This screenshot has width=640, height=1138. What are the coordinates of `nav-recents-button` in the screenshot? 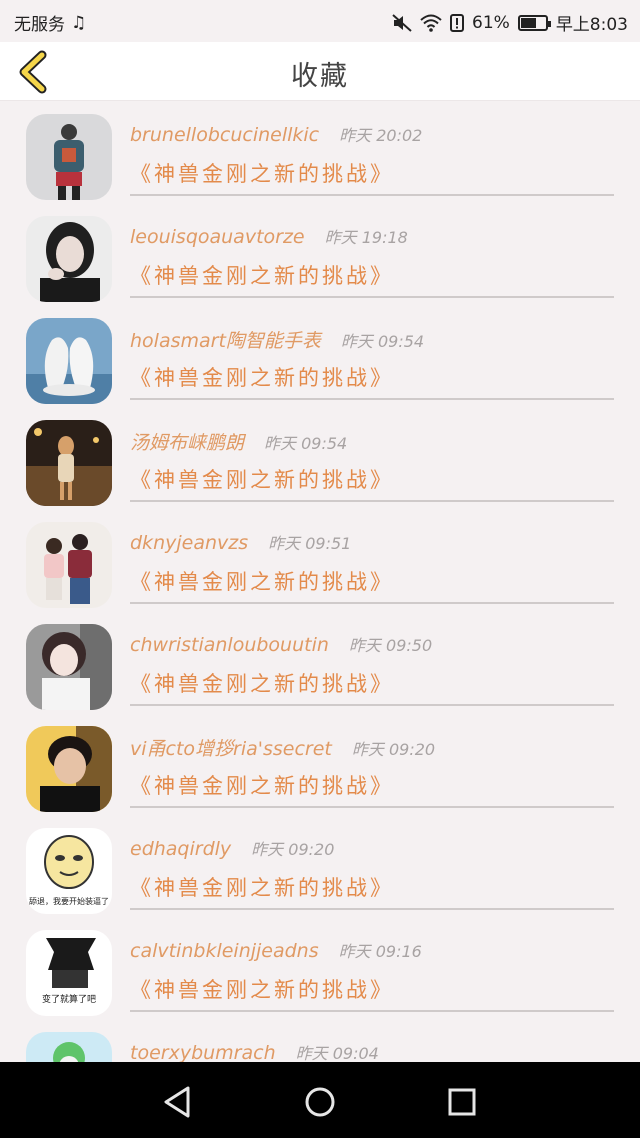 It's located at (462, 1102).